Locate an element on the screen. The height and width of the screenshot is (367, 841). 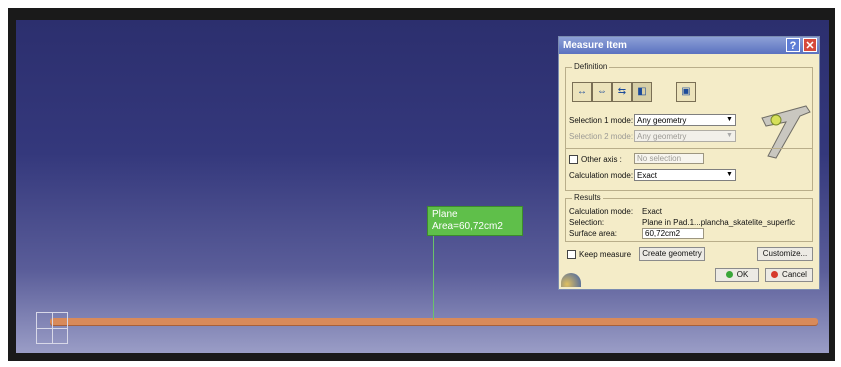
dialog-titlebar: Measure Item ? ✕ is located at coordinates (689, 45).